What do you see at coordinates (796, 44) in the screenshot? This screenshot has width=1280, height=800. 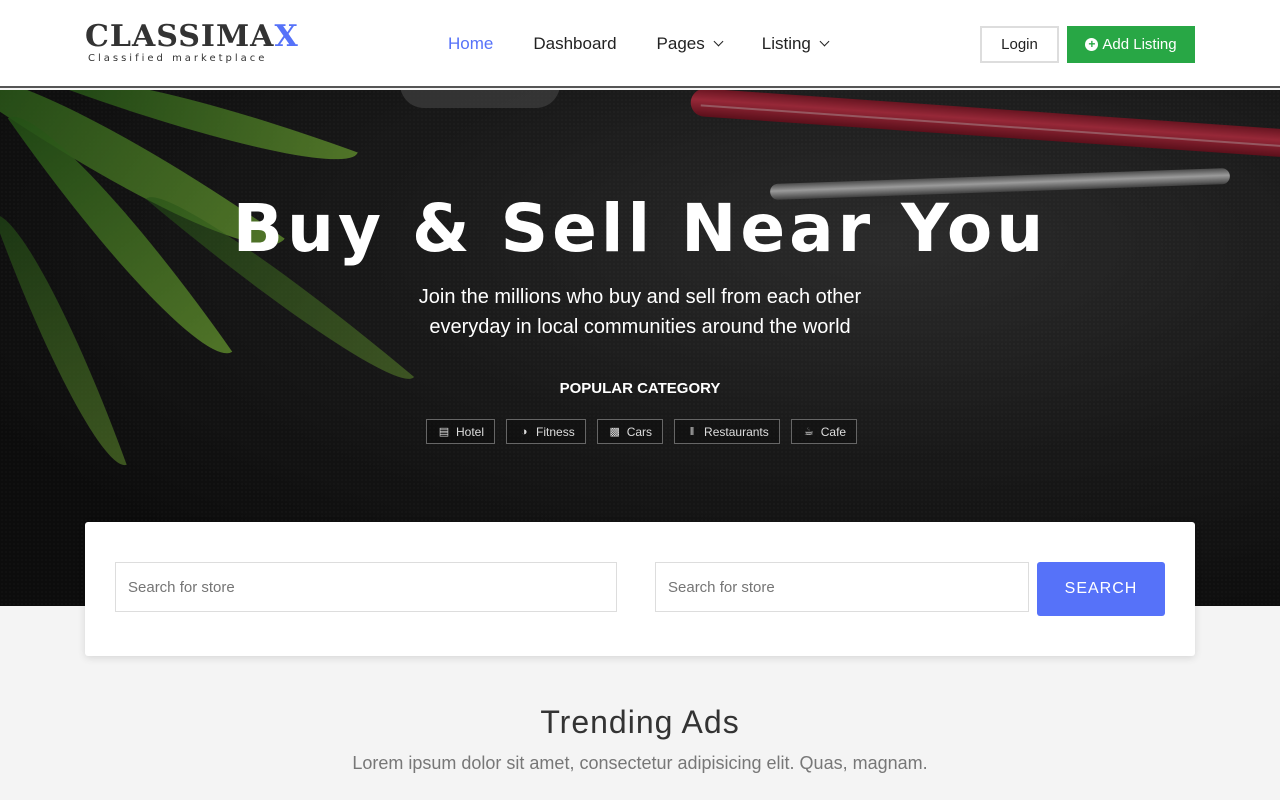 I see `nav-item-listing: Listing` at bounding box center [796, 44].